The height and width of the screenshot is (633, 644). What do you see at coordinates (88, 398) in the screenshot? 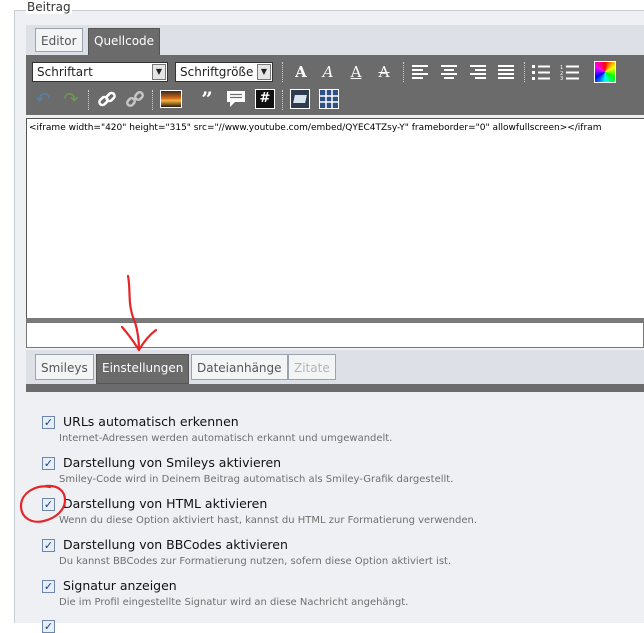
I see `red-annotation-marks` at bounding box center [88, 398].